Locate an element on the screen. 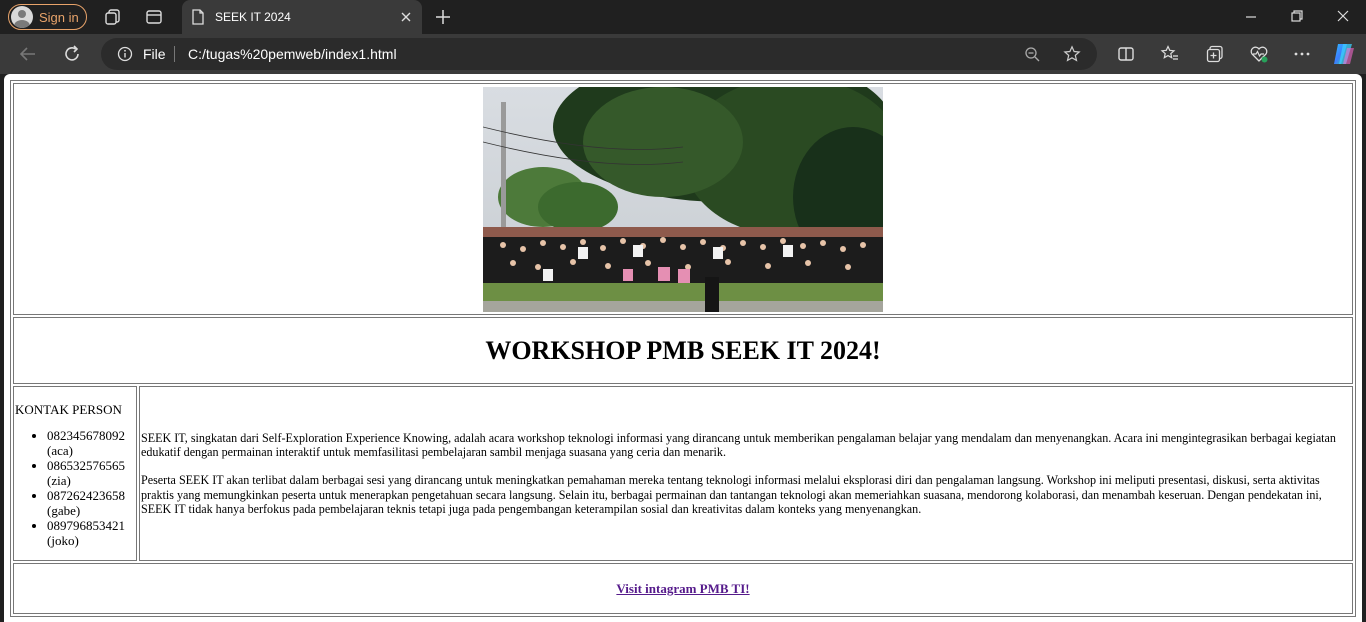 The image size is (1366, 622). more-icon is located at coordinates (1302, 54).